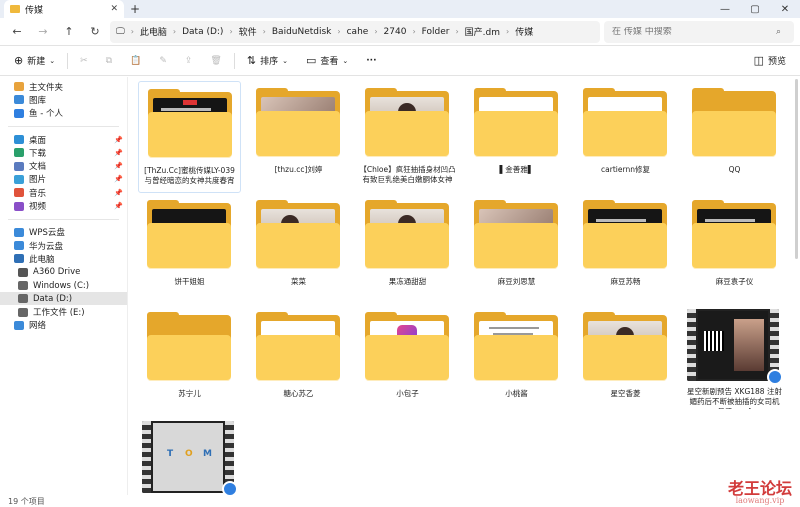 The image size is (800, 507). I want to click on breadcrumb-item: BaiduNetdisk, so click(302, 32).